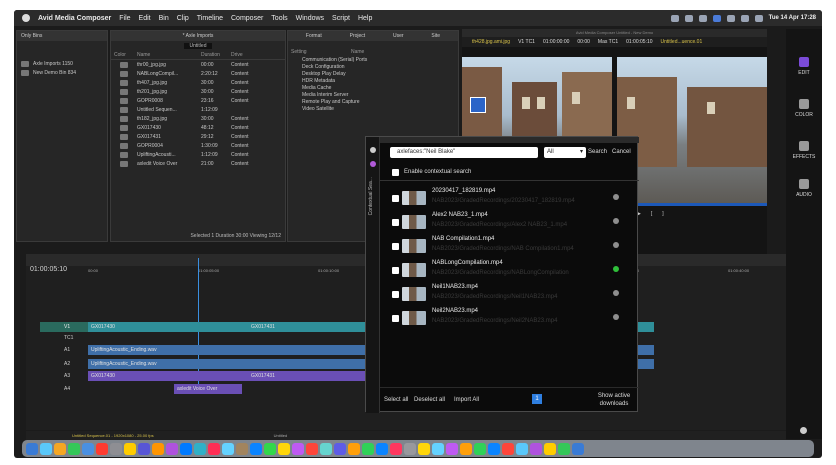 The width and height of the screenshot is (836, 465). What do you see at coordinates (198, 82) in the screenshot?
I see `bin-row: th407_jpg.jpg 30:00 Content` at bounding box center [198, 82].